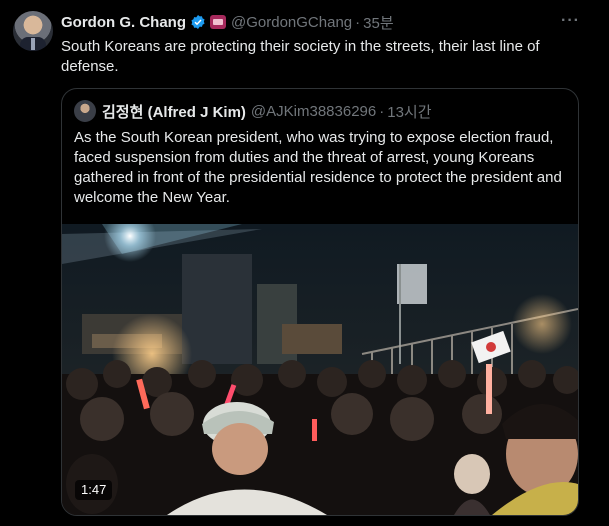 The image size is (609, 526). What do you see at coordinates (378, 22) in the screenshot?
I see `tweet-timestamp: 35분` at bounding box center [378, 22].